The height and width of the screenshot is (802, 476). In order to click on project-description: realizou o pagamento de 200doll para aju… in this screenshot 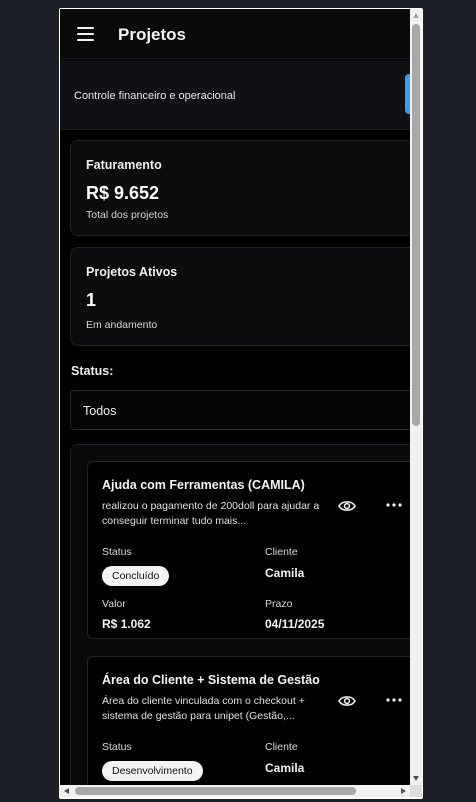, I will do `click(211, 513)`.